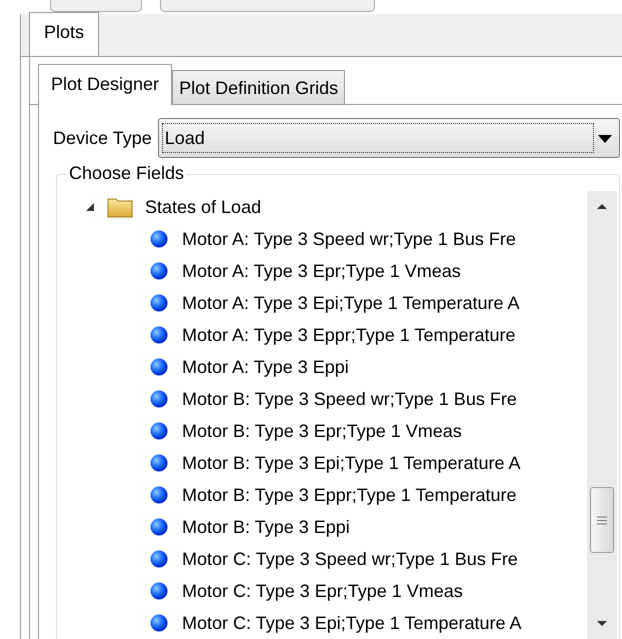 The width and height of the screenshot is (622, 639). Describe the element at coordinates (350, 559) in the screenshot. I see `tree-item: Motor C: Type 3 Speed wr;Type 1 Bus Fre` at that location.